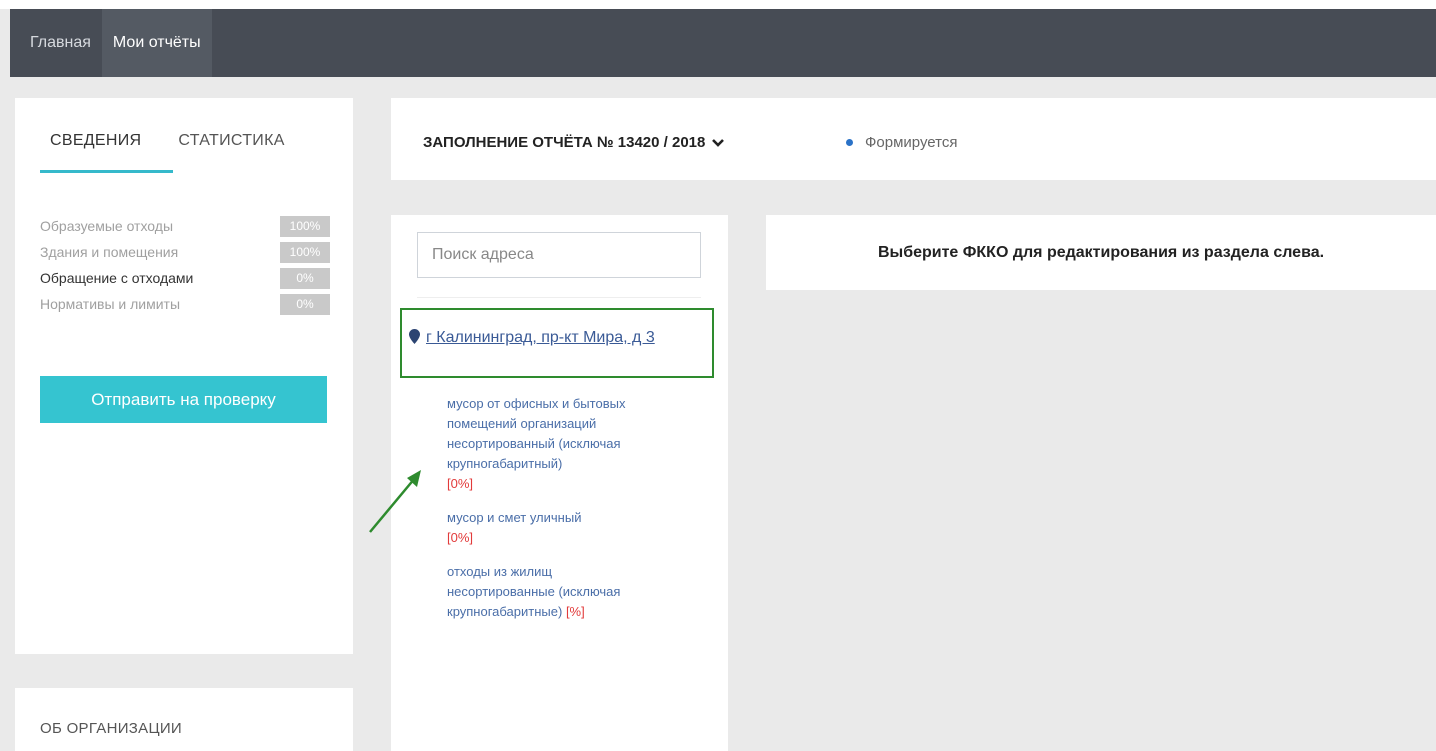 The width and height of the screenshot is (1436, 751). I want to click on status-dot-icon, so click(849, 142).